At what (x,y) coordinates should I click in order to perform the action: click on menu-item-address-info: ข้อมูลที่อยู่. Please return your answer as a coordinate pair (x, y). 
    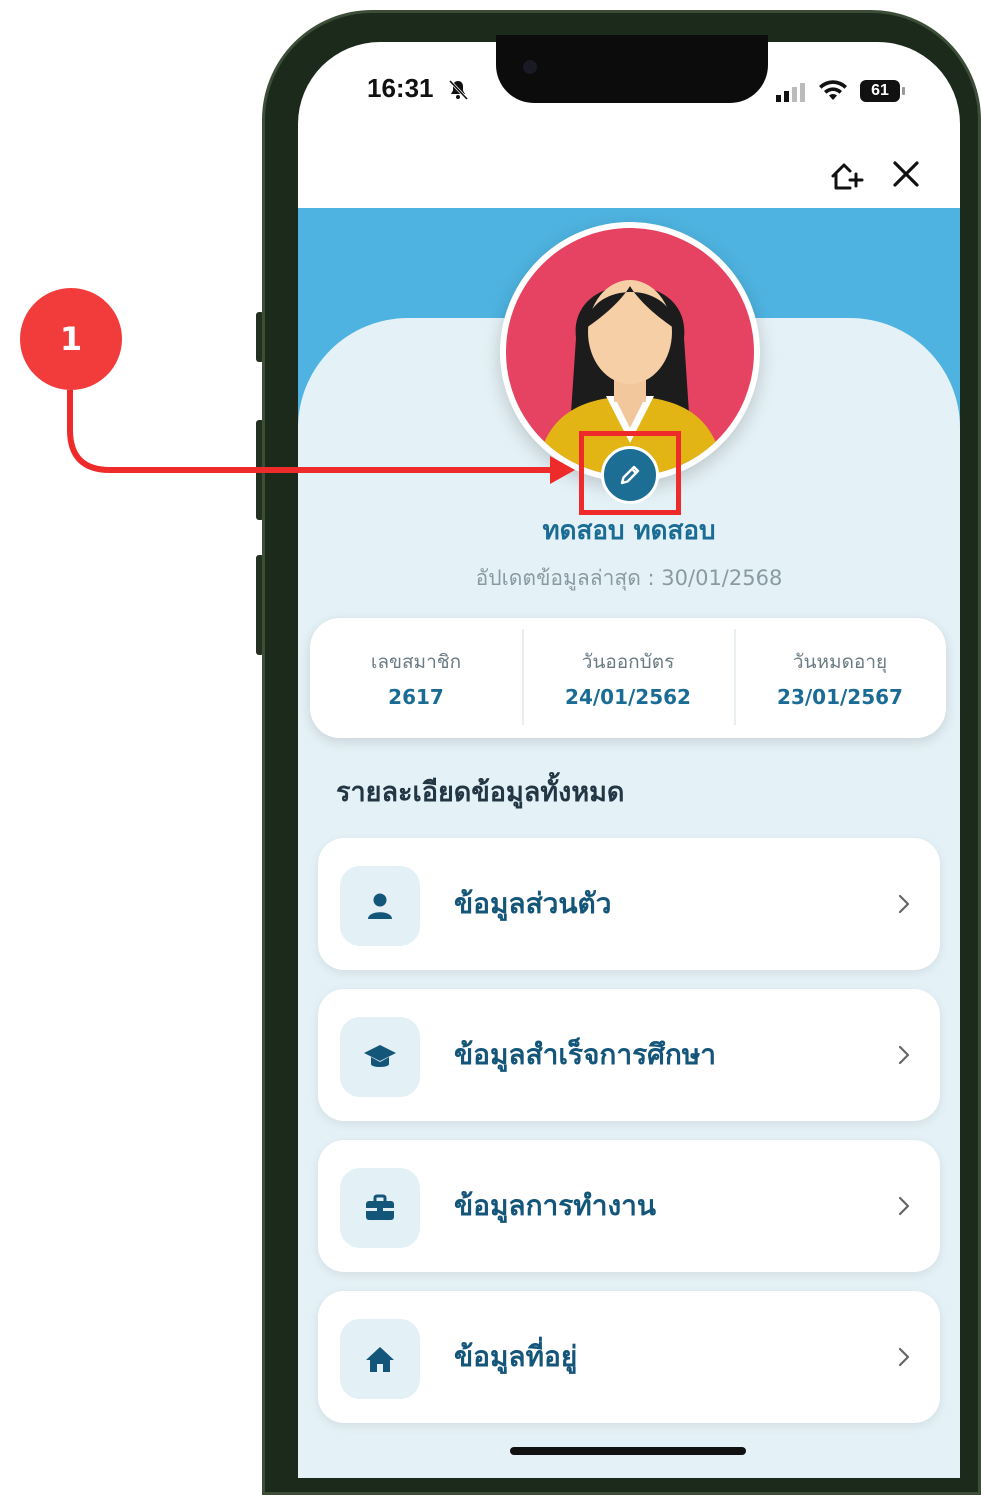
    Looking at the image, I should click on (629, 1357).